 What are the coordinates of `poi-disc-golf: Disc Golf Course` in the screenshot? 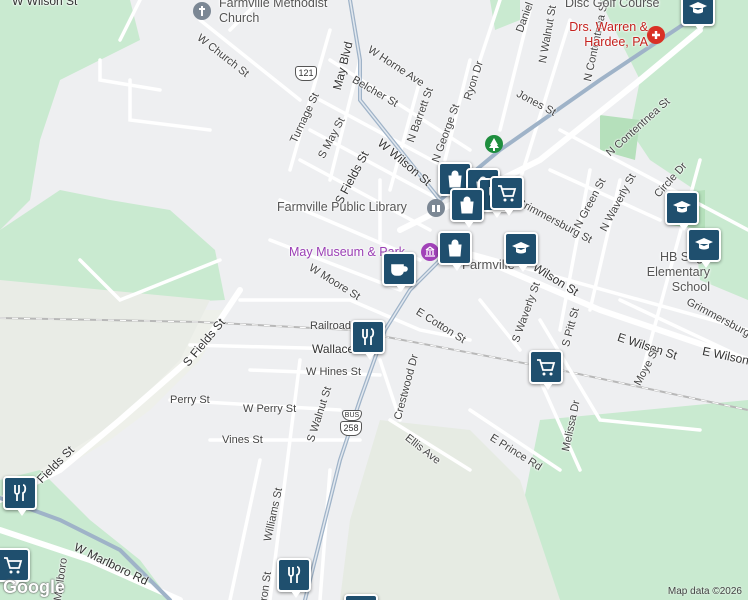 It's located at (612, 5).